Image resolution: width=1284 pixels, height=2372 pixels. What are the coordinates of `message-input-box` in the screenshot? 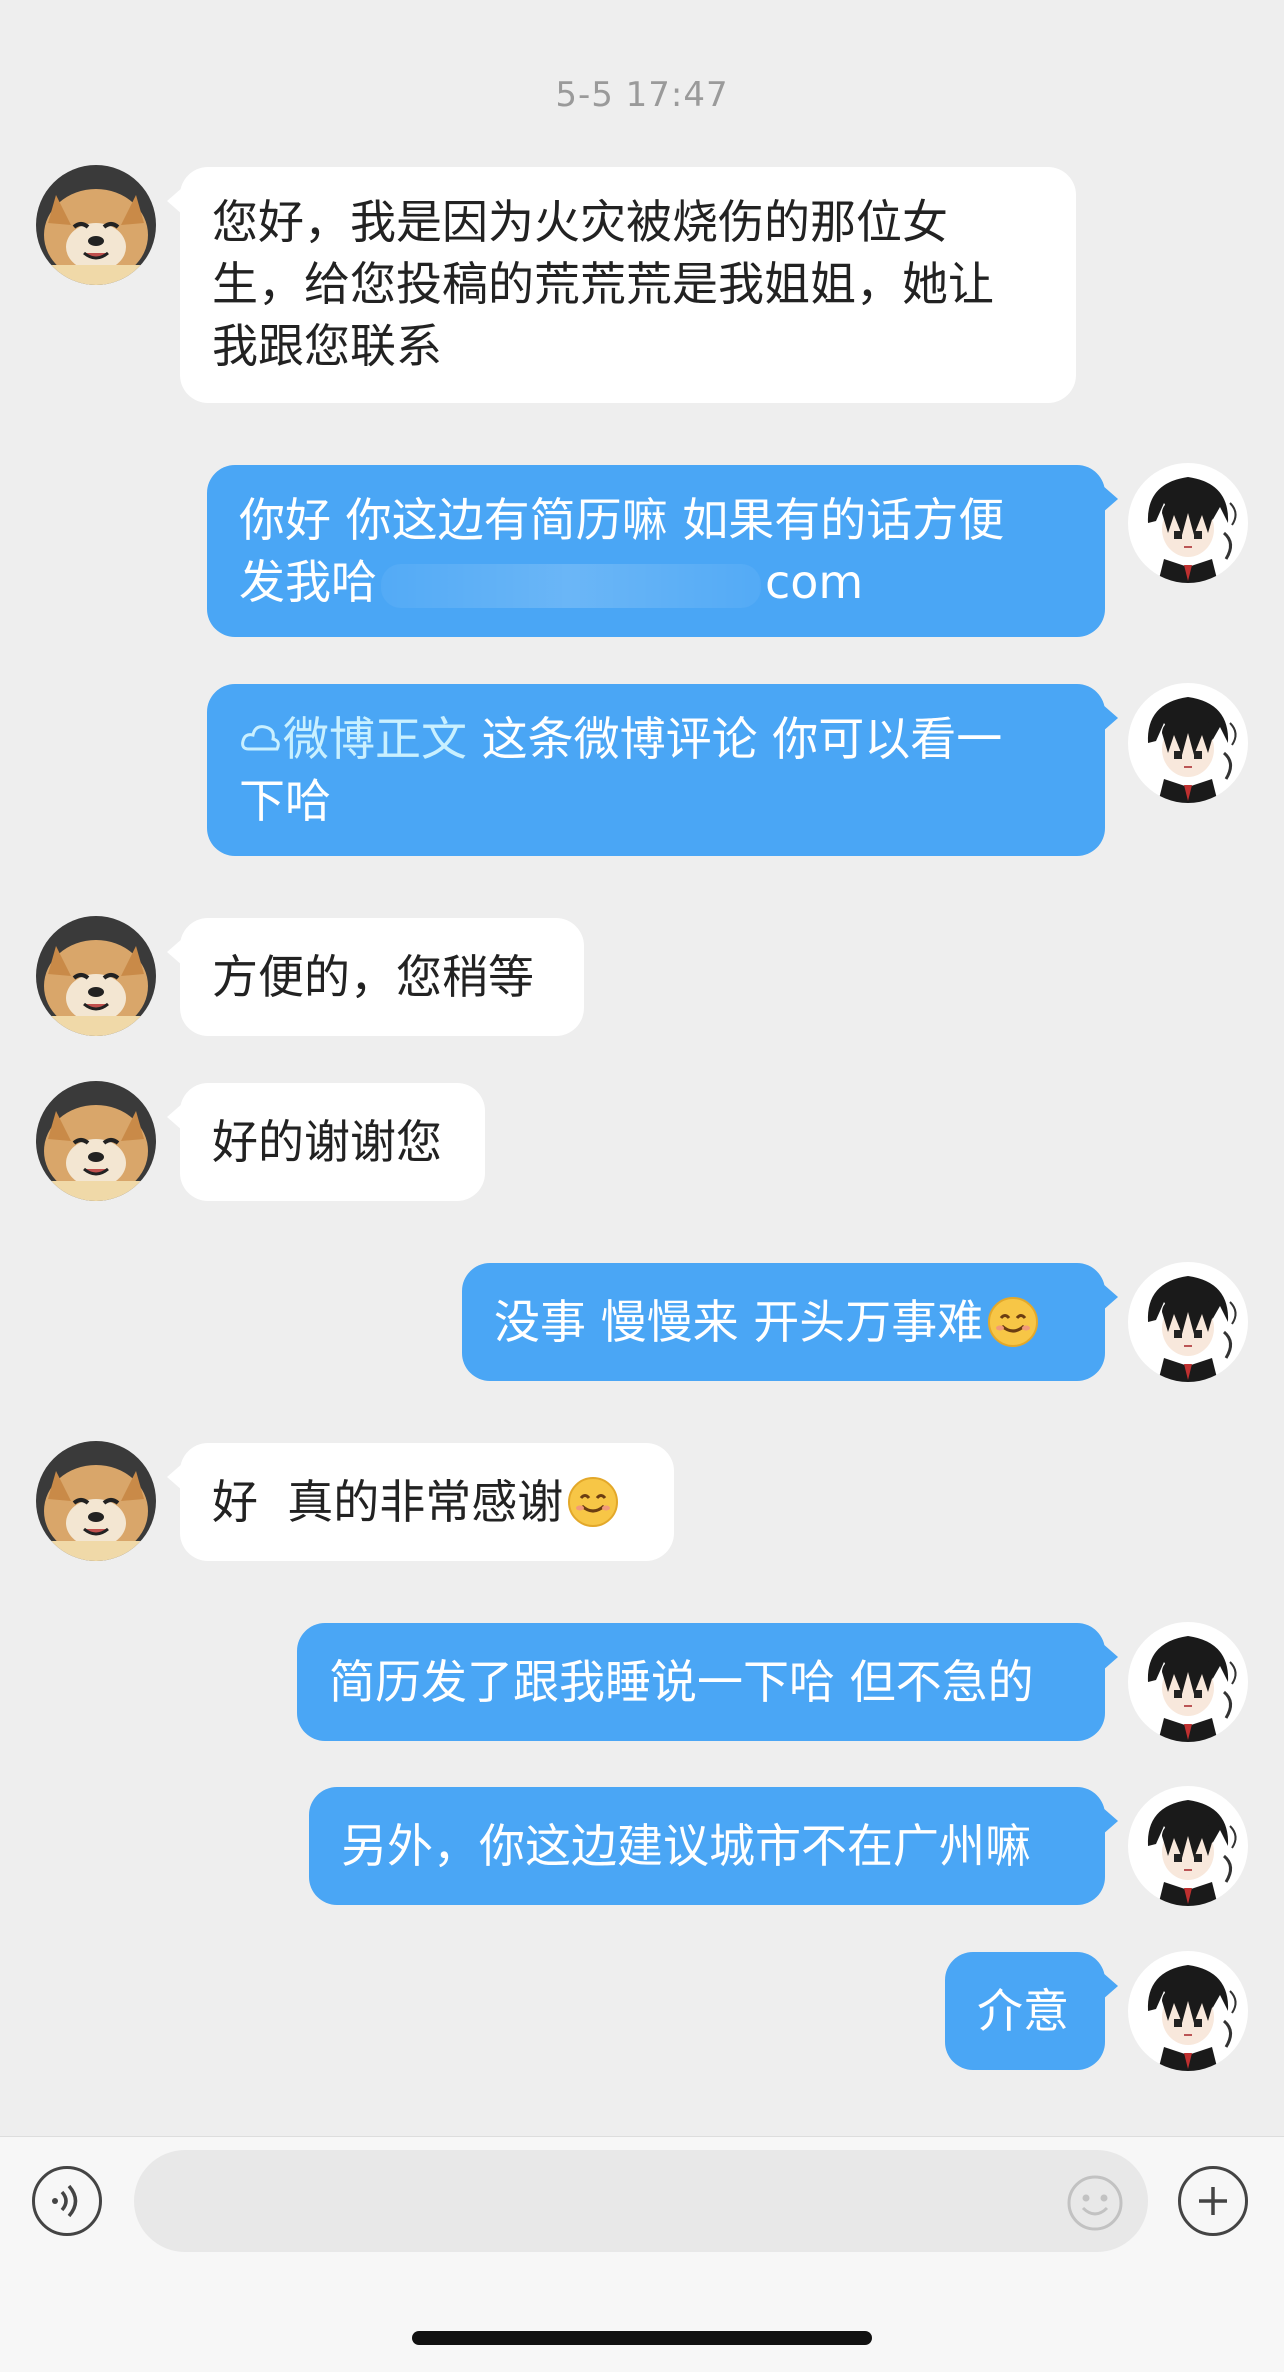 It's located at (641, 2202).